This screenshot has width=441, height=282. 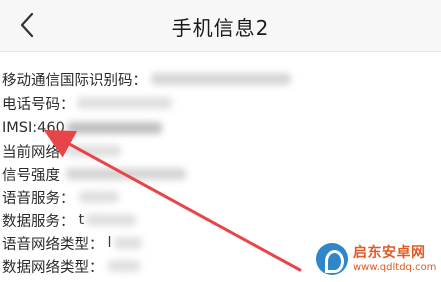 I want to click on list-item-signal-strength: 信号强度, so click(x=94, y=174).